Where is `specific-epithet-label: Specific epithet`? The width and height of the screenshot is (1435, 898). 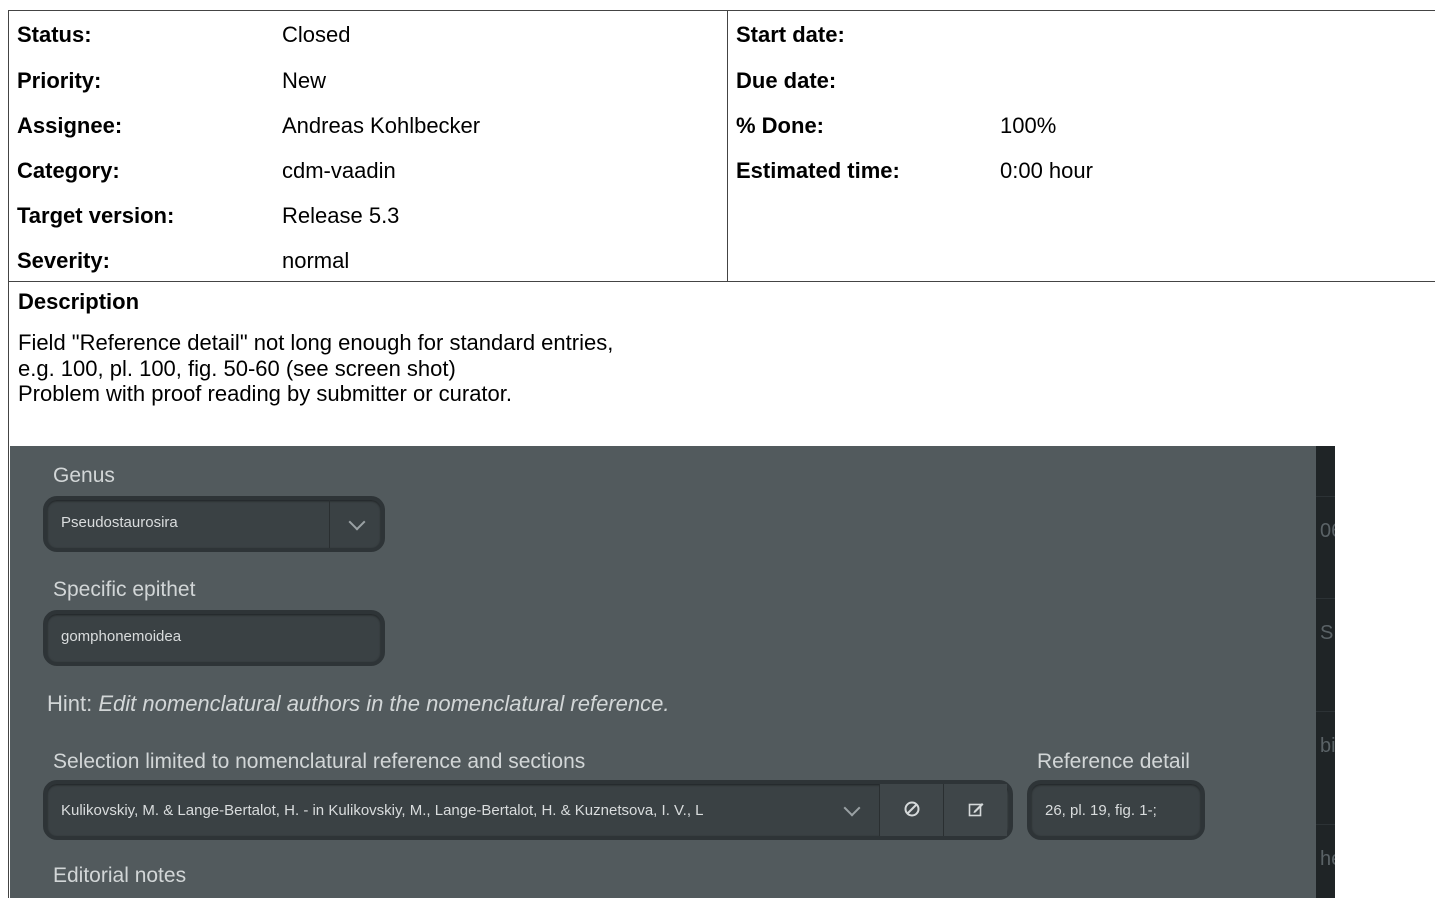 specific-epithet-label: Specific epithet is located at coordinates (124, 589).